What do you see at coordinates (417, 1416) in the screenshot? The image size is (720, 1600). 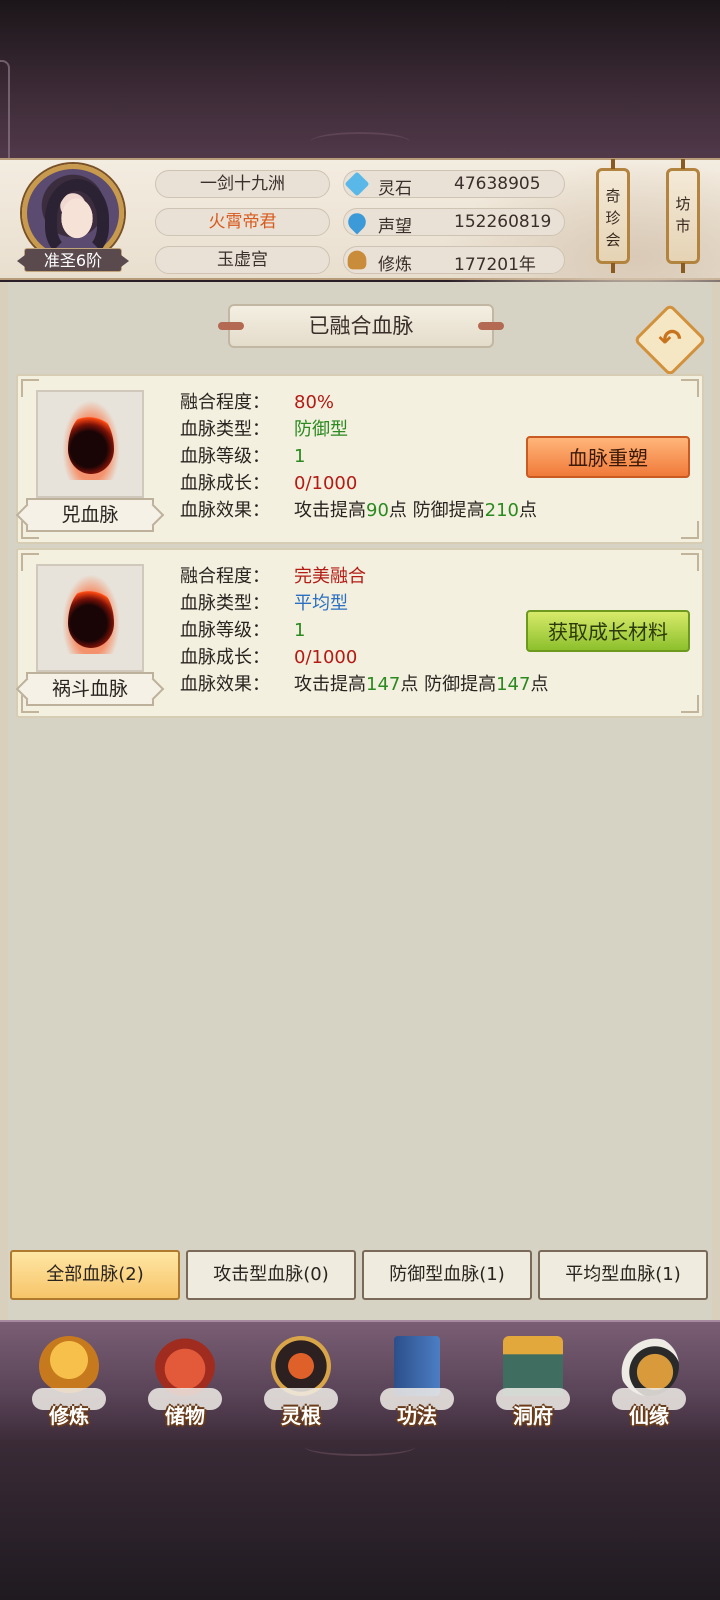 I see `nav-label: 功法` at bounding box center [417, 1416].